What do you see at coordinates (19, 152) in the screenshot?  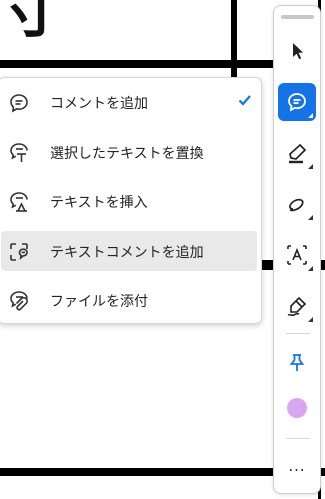 I see `replace-text-icon` at bounding box center [19, 152].